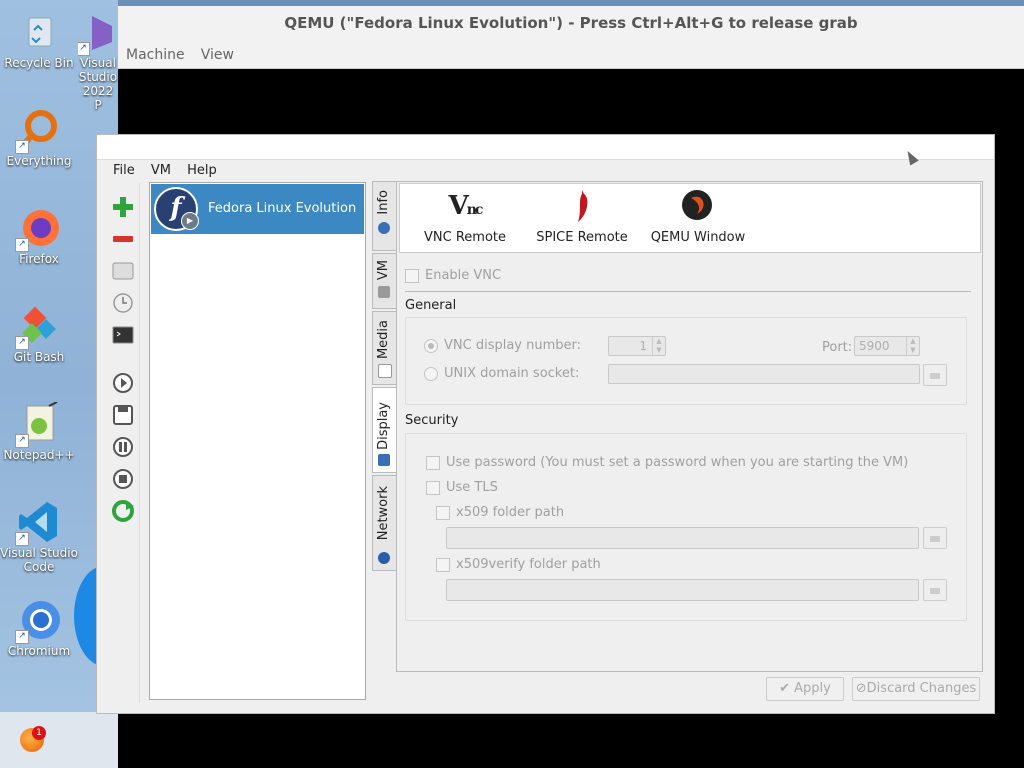 This screenshot has height=768, width=1024. I want to click on menu-view: View, so click(217, 55).